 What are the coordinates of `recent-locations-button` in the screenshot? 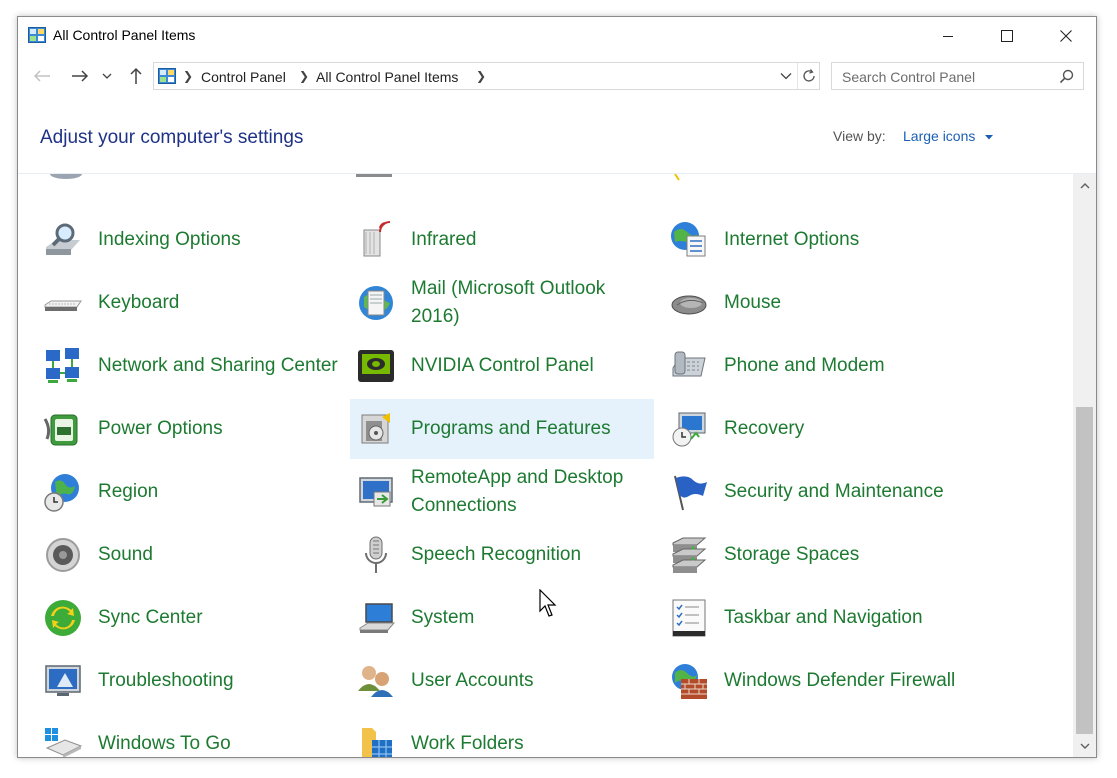 It's located at (107, 76).